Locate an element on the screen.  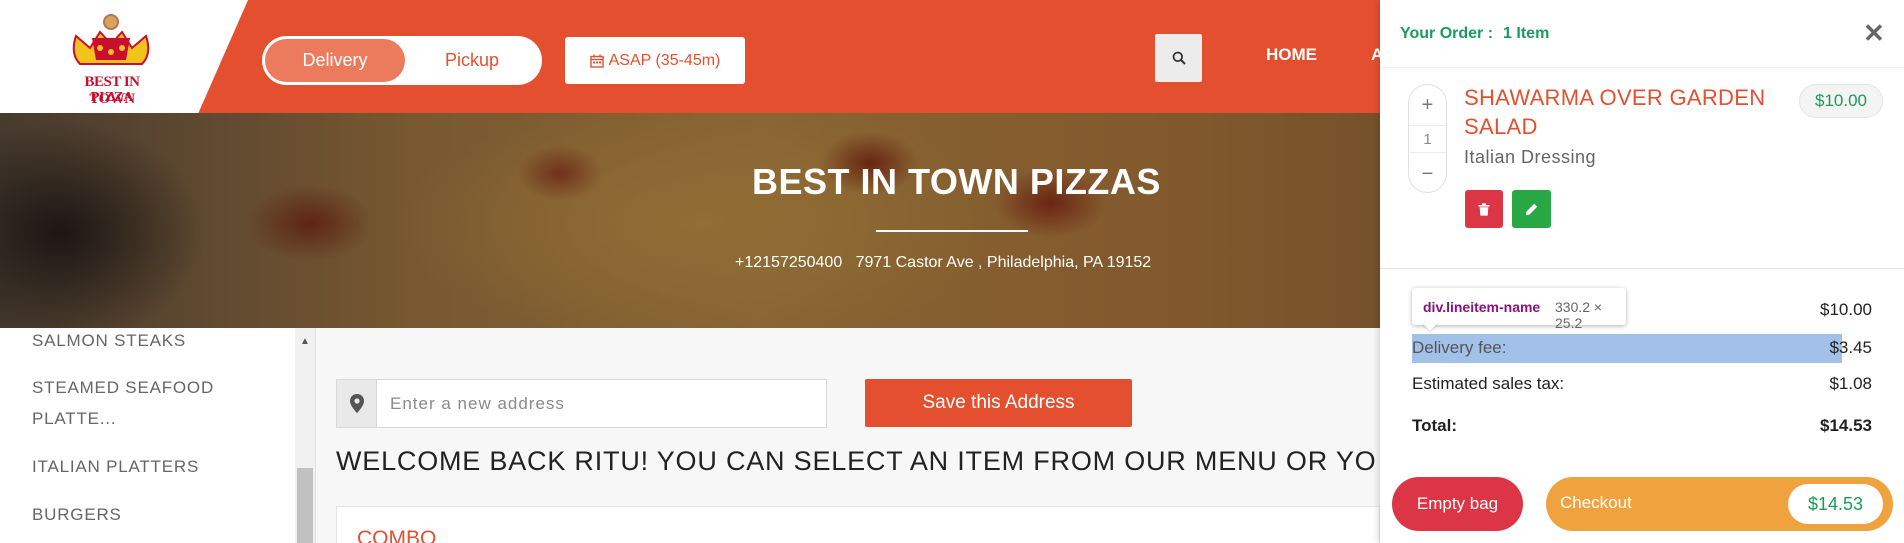
delete-item-button is located at coordinates (1484, 209).